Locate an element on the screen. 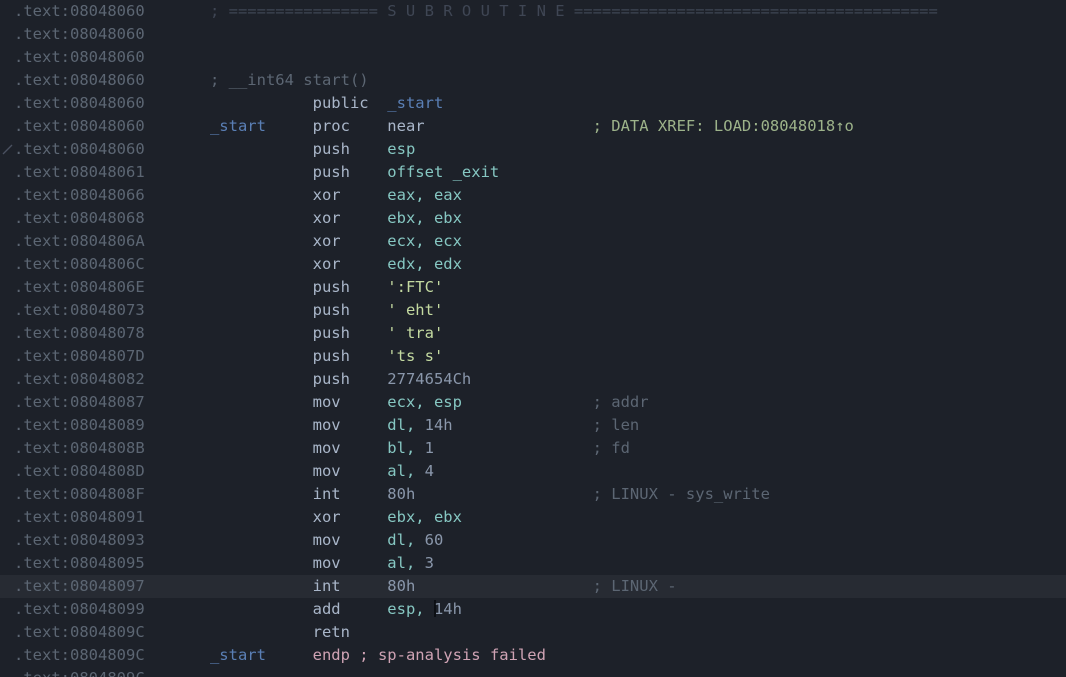  line-operands: edx, edx is located at coordinates (424, 264).